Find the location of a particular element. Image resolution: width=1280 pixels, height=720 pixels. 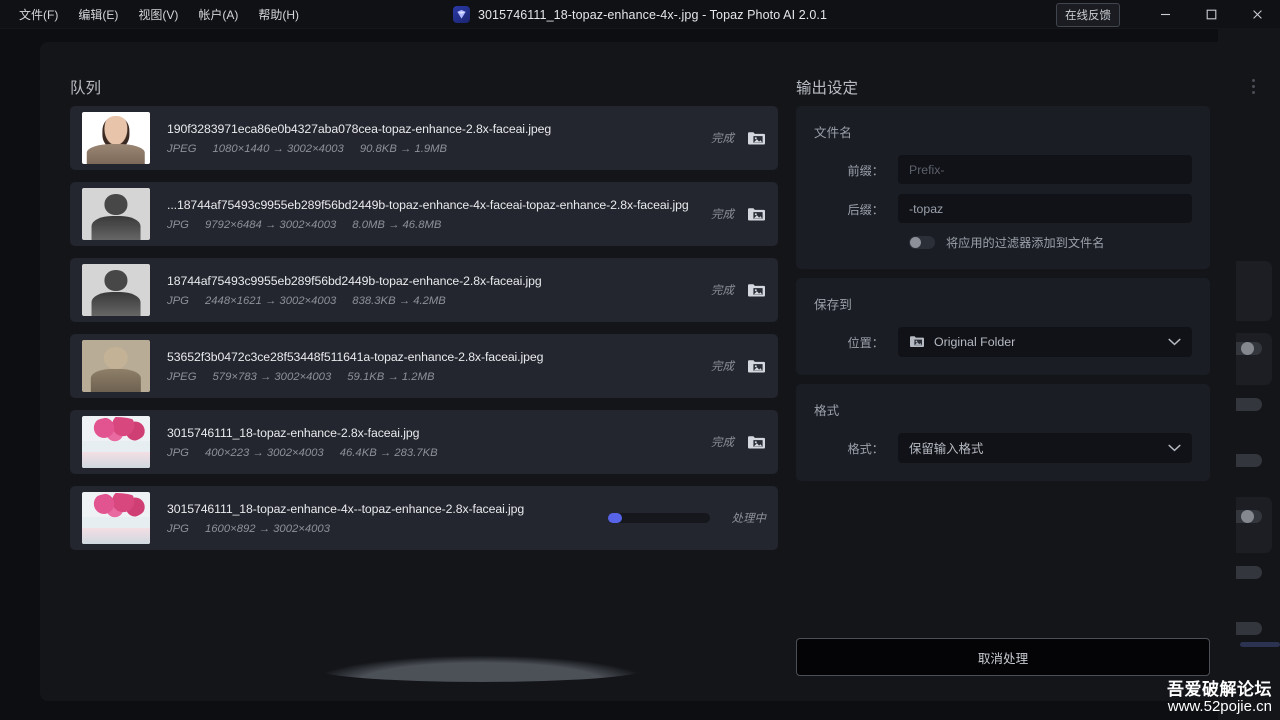

queue-item-meta-2: 838.3KB → 4.2MB is located at coordinates (399, 300).